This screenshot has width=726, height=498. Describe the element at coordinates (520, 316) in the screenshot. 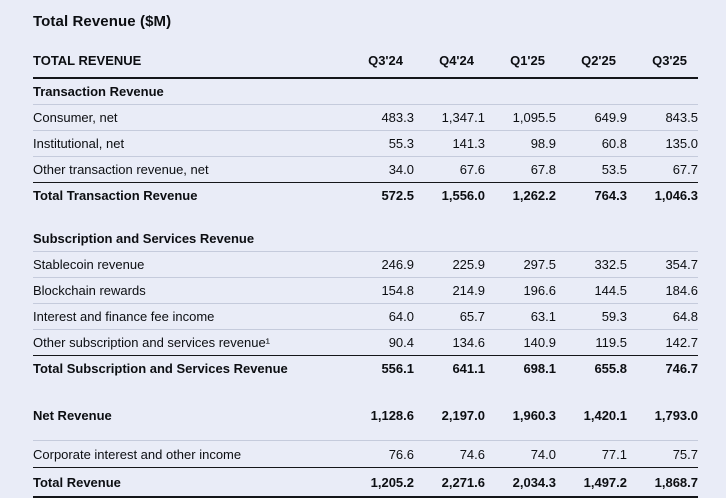

I see `cell-value: 63.1` at that location.